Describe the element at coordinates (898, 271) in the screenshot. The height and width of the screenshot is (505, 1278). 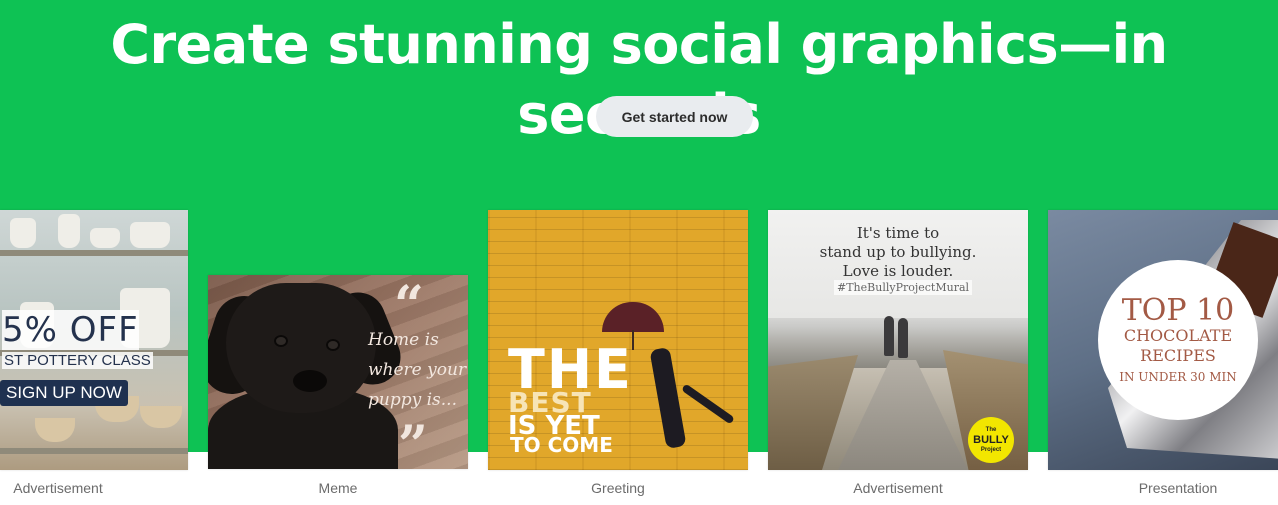
I see `bully-line-3: Love is louder.` at that location.